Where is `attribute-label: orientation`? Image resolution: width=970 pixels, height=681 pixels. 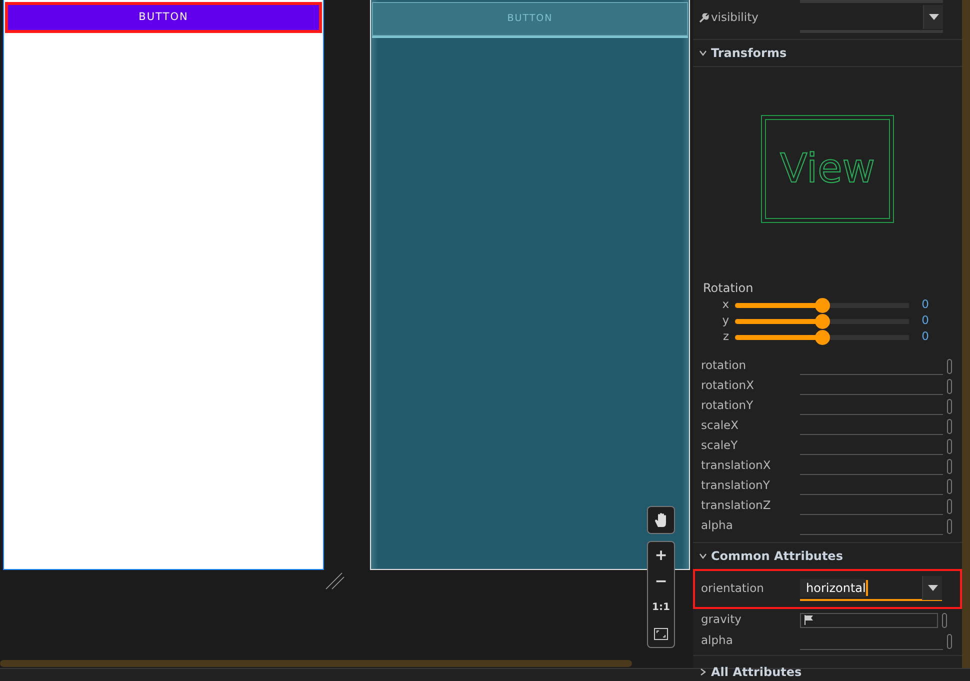
attribute-label: orientation is located at coordinates (733, 589).